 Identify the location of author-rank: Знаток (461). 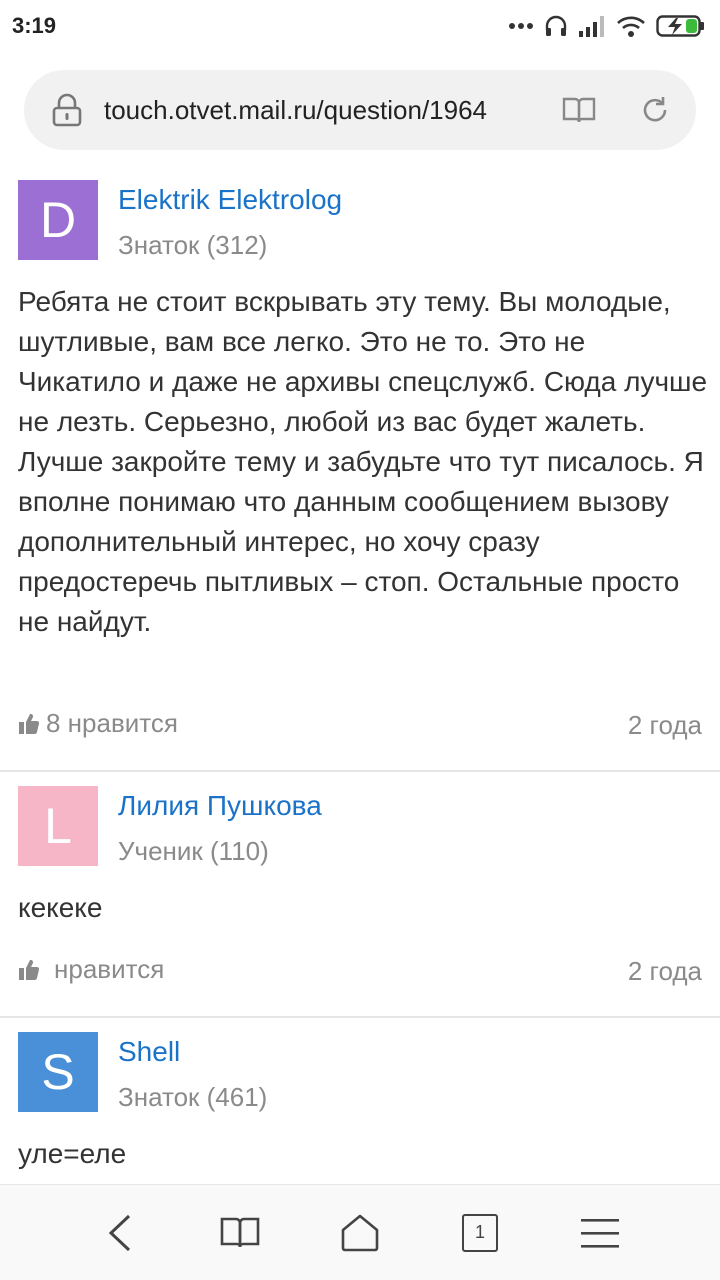
(193, 1097).